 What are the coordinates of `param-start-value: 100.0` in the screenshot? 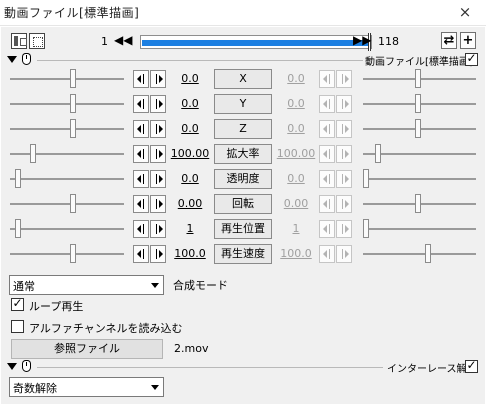 It's located at (190, 253).